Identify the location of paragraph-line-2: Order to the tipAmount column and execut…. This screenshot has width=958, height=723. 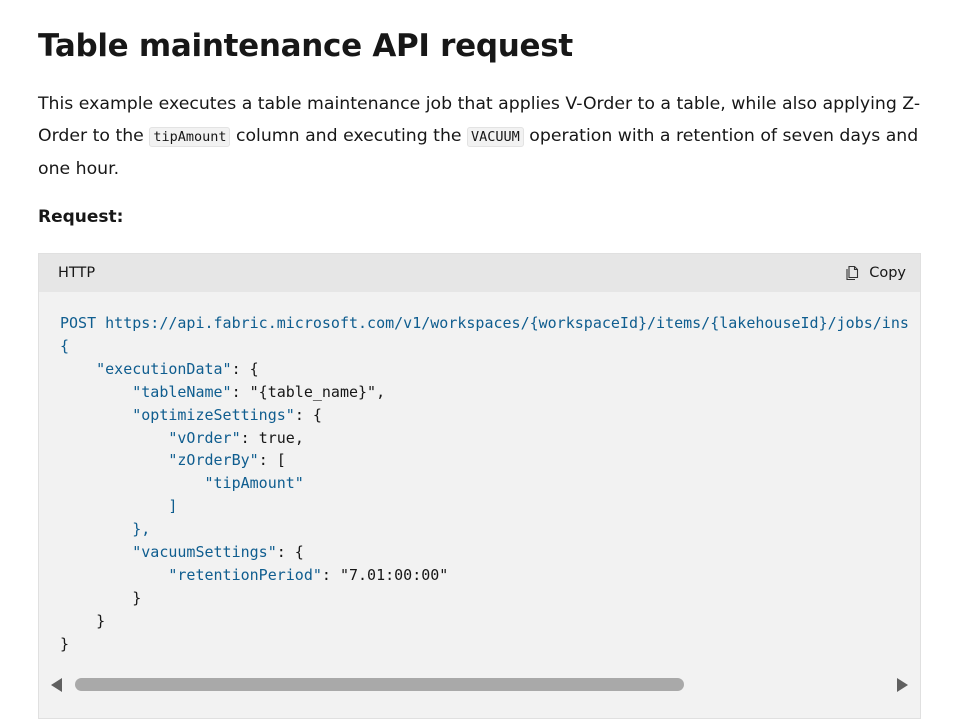
(478, 136).